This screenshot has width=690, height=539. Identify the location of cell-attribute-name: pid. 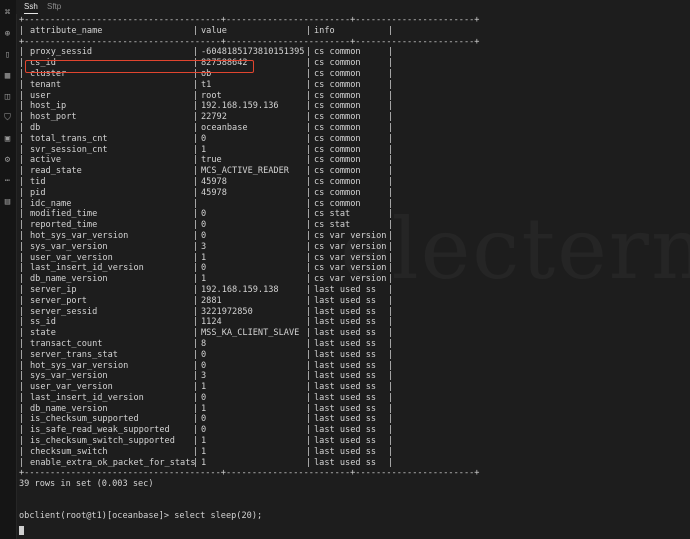
(38, 192).